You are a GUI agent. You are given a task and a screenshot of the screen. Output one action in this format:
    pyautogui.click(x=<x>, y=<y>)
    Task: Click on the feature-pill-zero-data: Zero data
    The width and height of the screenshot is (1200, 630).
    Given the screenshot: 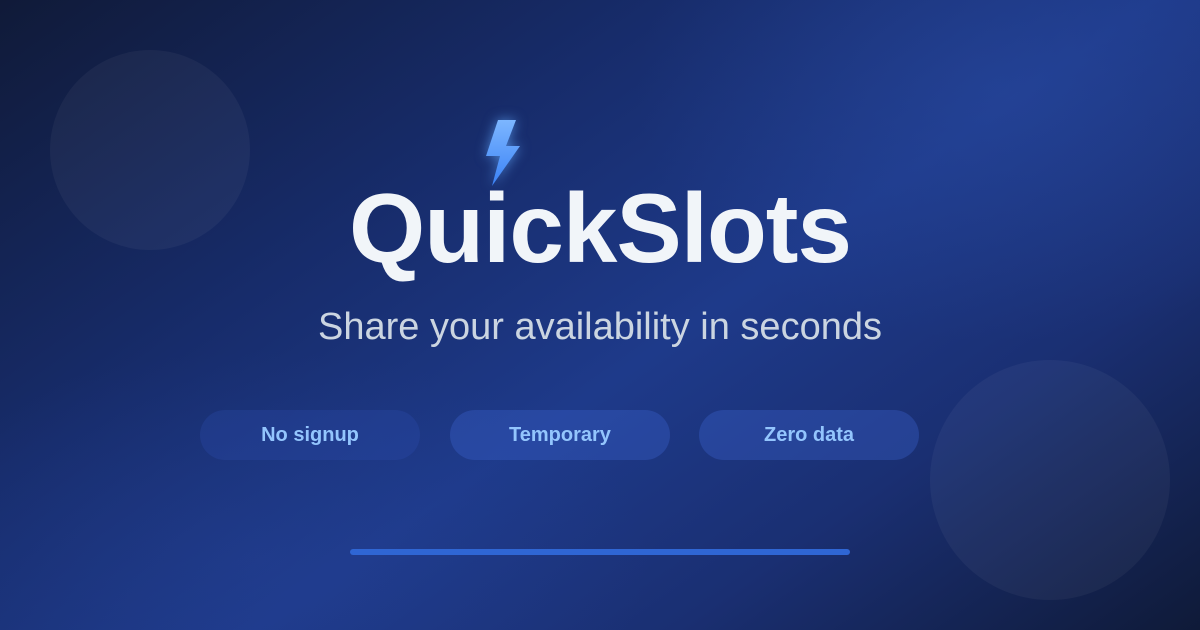 What is the action you would take?
    pyautogui.click(x=809, y=435)
    